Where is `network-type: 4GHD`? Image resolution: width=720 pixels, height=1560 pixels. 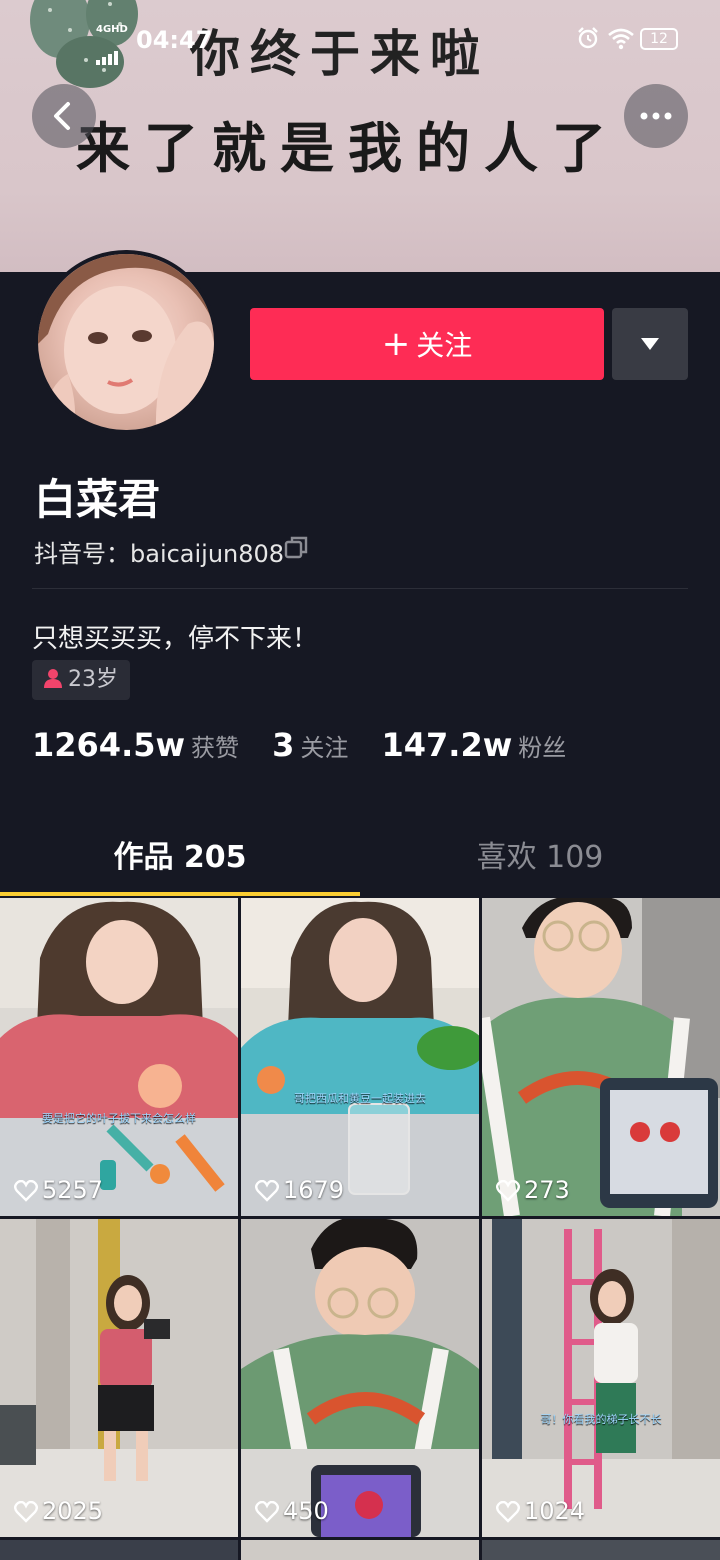 network-type: 4GHD is located at coordinates (112, 29).